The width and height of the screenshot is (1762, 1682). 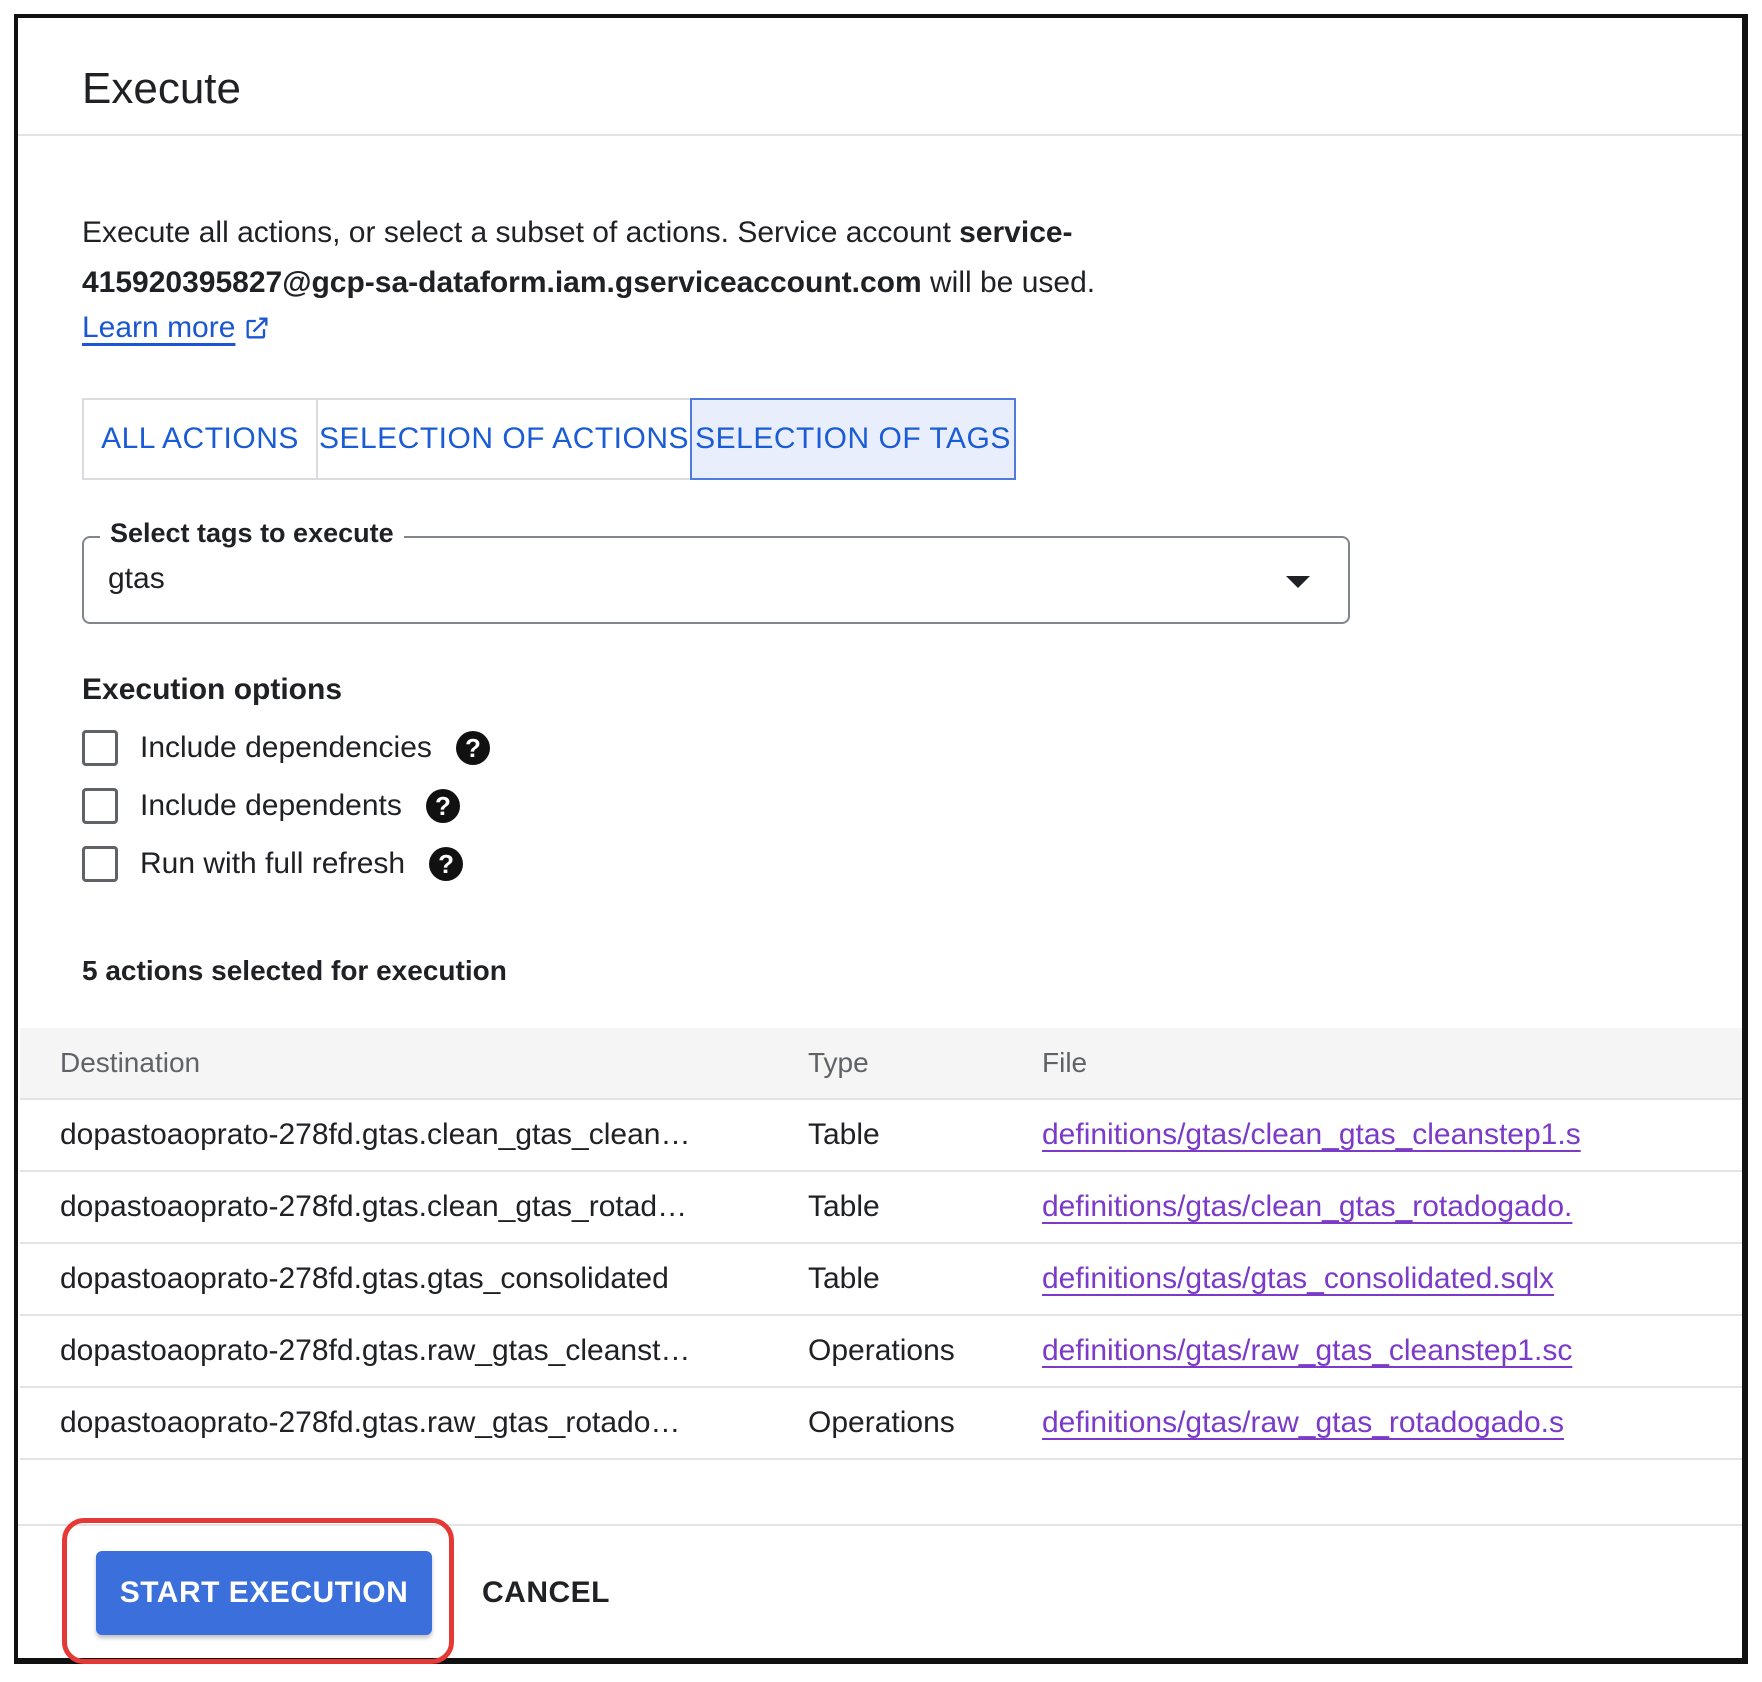 I want to click on header-type: Type, so click(x=838, y=1062).